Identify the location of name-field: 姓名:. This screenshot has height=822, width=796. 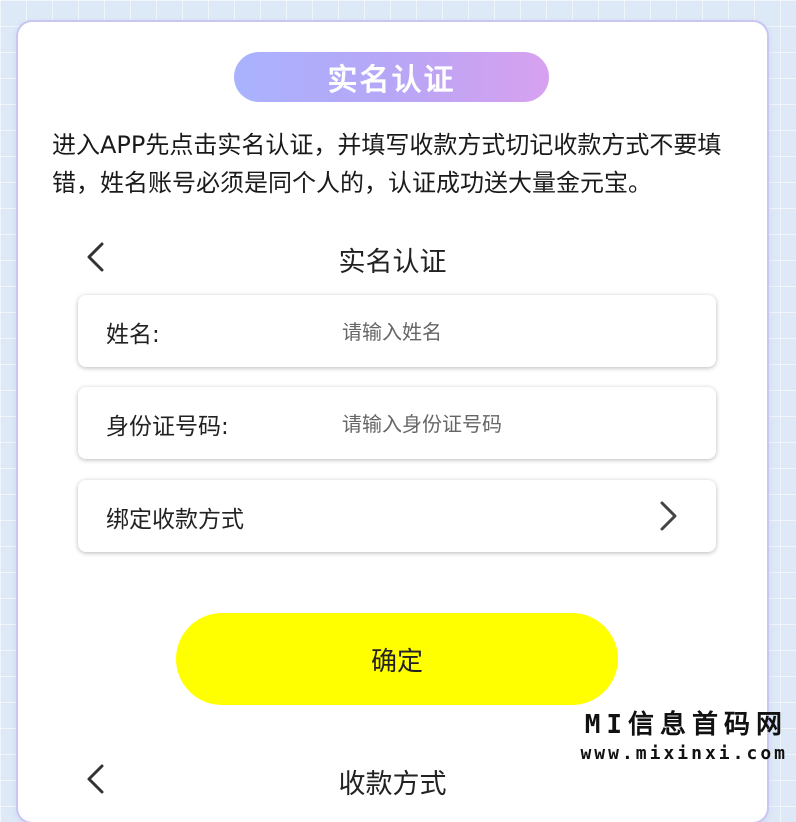
(397, 331).